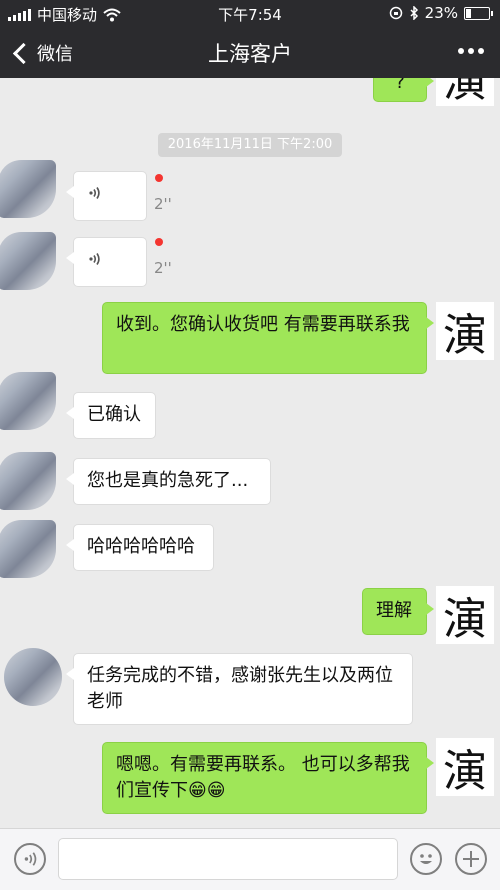 This screenshot has height=890, width=500. What do you see at coordinates (239, 689) in the screenshot?
I see `chat-bubble-received: 任务完成的不错，感谢张先生以及两位老师` at bounding box center [239, 689].